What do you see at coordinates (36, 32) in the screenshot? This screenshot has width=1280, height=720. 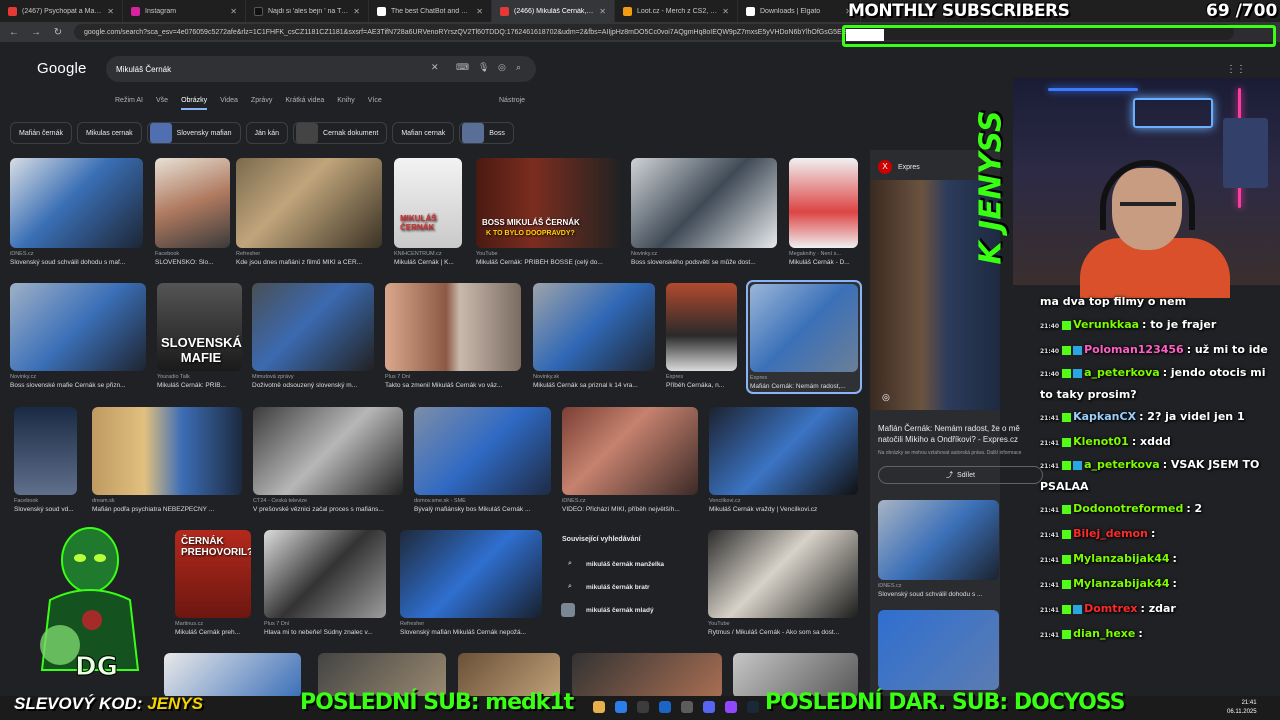 I see `forward-icon: →` at bounding box center [36, 32].